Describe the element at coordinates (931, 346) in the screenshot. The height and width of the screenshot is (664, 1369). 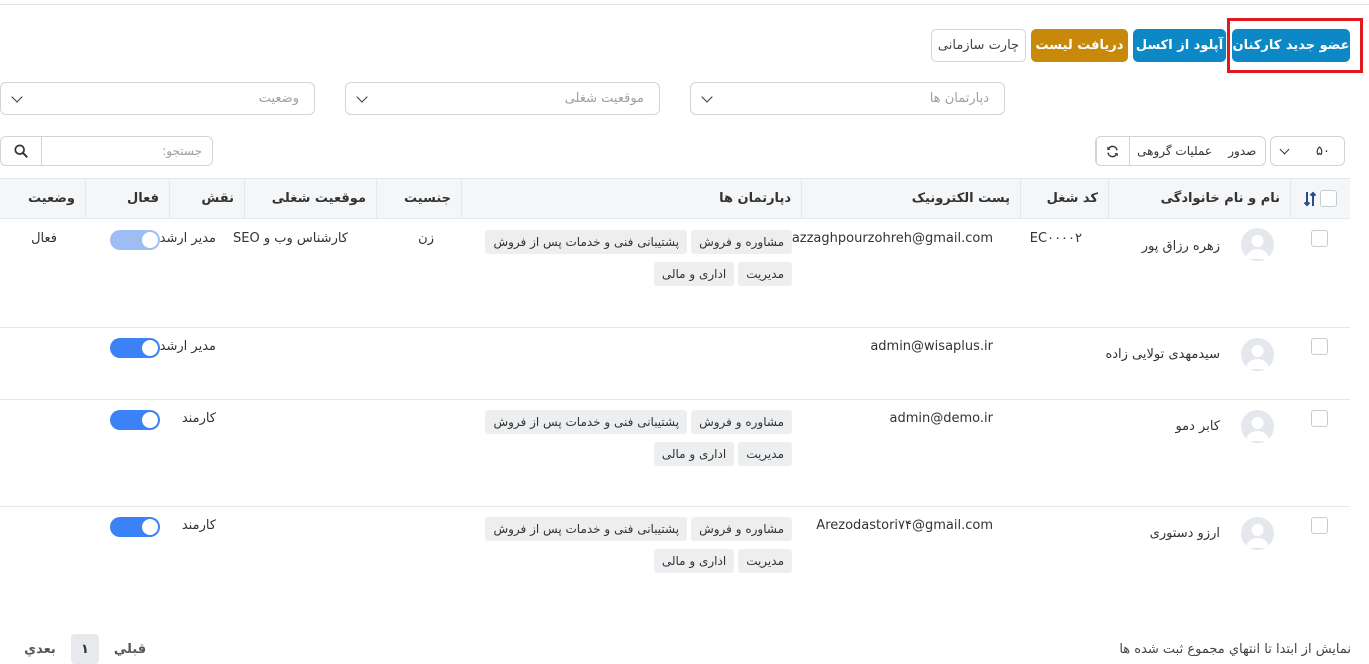
I see `email: admin@wisaplus.ir` at that location.